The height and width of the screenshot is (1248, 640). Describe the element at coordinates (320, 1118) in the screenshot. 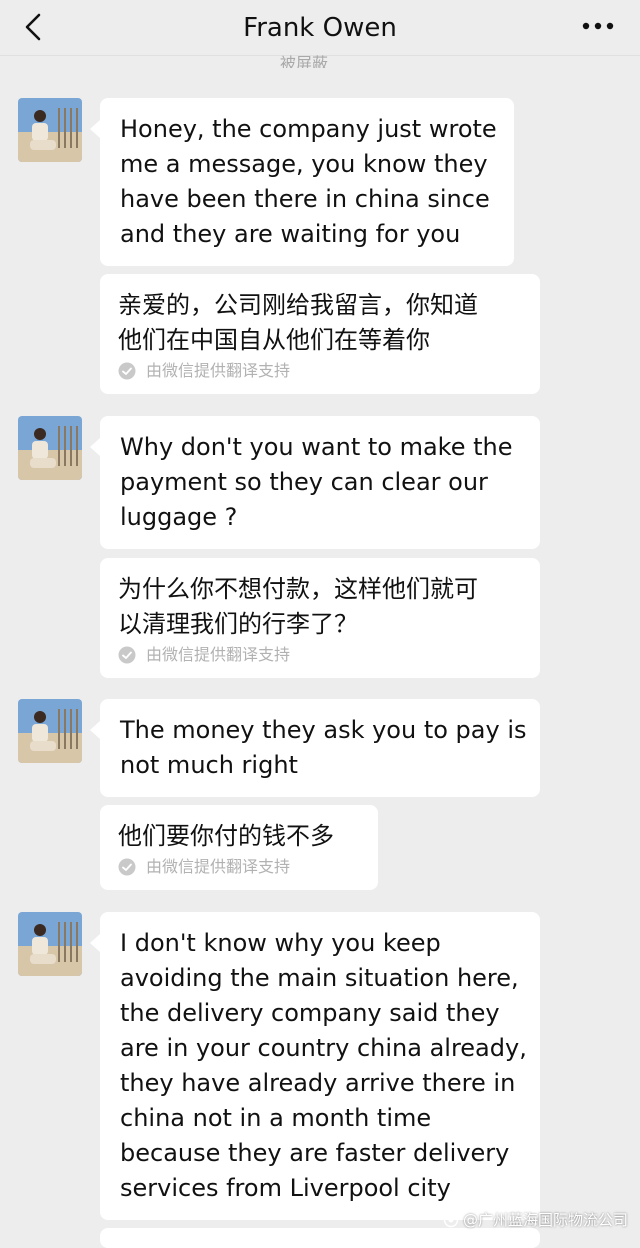

I see `message-line: china not in a month time` at that location.